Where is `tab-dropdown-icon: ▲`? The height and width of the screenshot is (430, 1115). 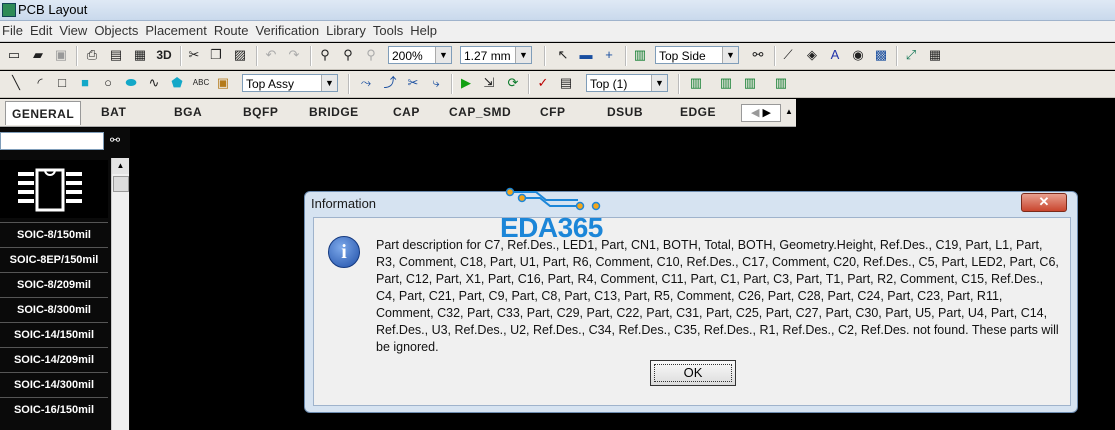
tab-dropdown-icon: ▲ is located at coordinates (789, 111).